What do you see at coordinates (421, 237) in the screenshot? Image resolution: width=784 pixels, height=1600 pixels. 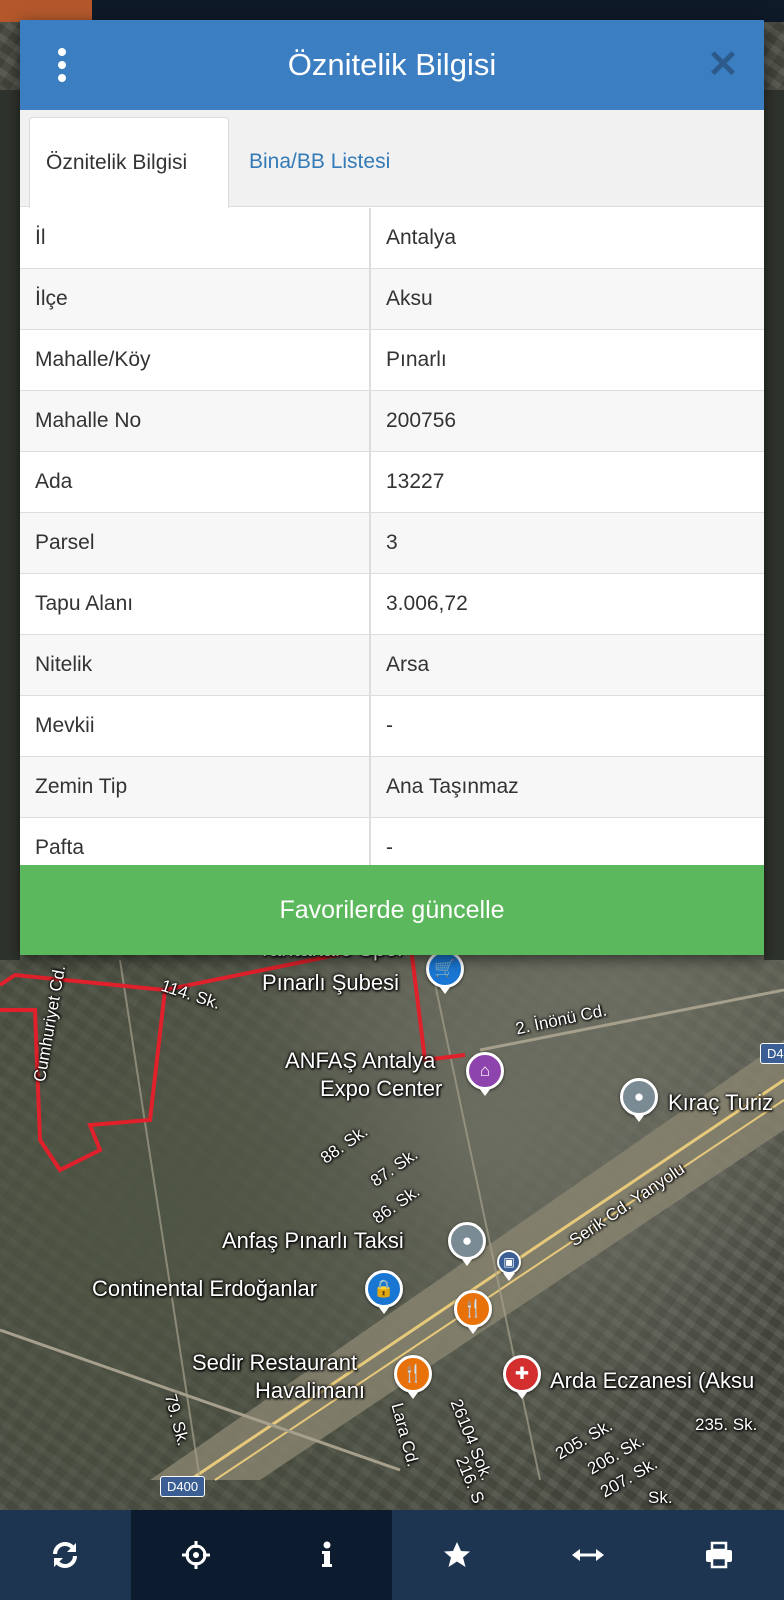 I see `attribute-value: Antalya` at bounding box center [421, 237].